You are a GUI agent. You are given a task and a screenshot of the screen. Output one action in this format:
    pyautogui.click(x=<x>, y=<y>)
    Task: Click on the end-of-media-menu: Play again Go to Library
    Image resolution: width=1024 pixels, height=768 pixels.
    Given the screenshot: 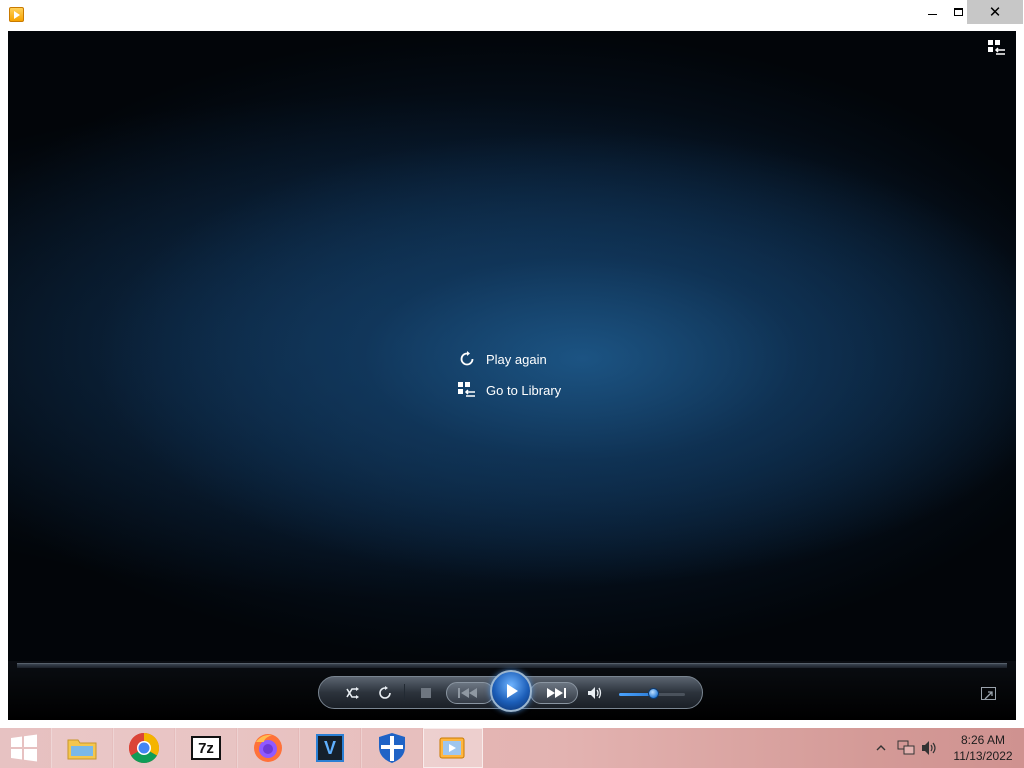 What is the action you would take?
    pyautogui.click(x=509, y=378)
    